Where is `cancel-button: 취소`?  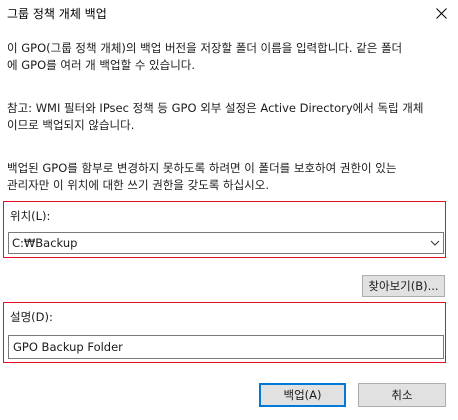 cancel-button: 취소 is located at coordinates (402, 395).